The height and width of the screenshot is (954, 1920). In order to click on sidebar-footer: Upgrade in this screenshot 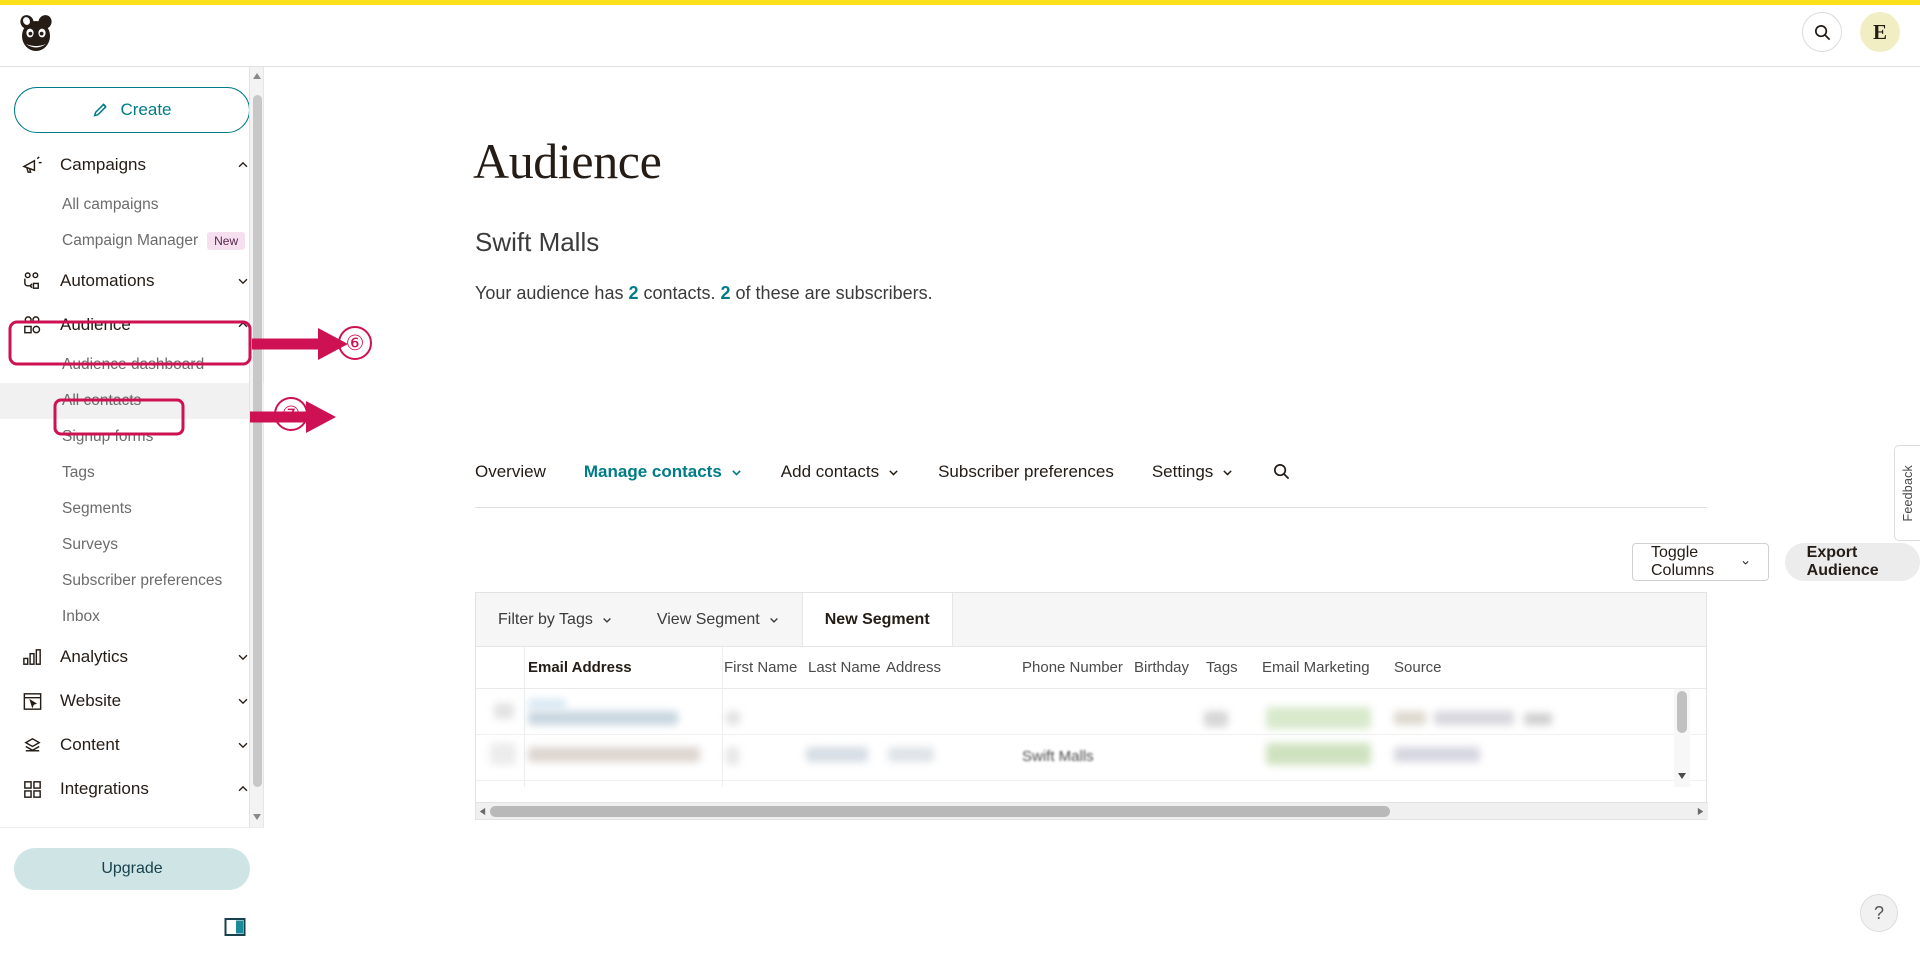, I will do `click(132, 890)`.